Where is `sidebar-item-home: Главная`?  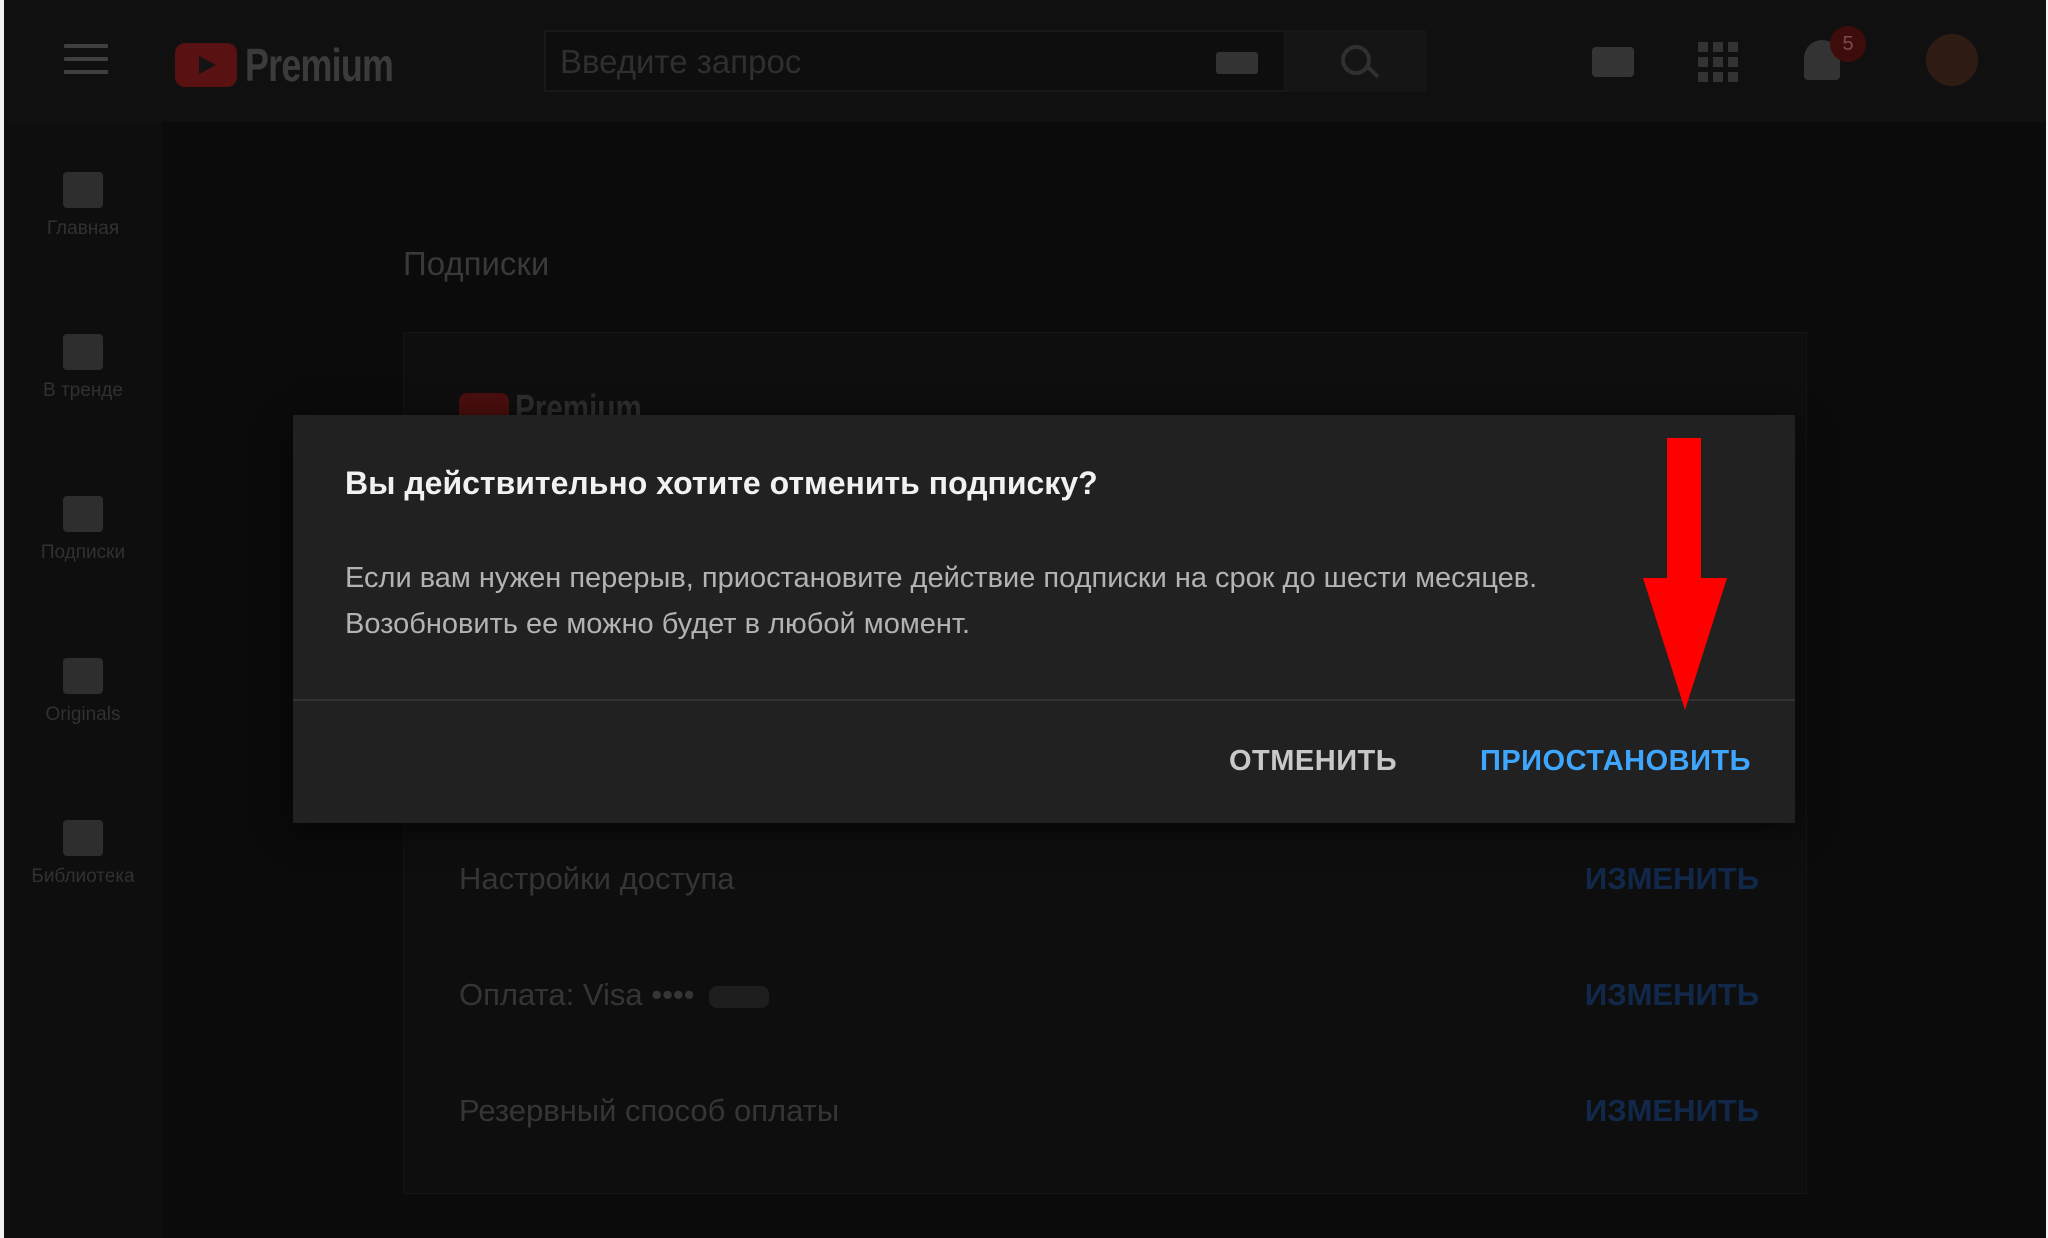
sidebar-item-home: Главная is located at coordinates (83, 206).